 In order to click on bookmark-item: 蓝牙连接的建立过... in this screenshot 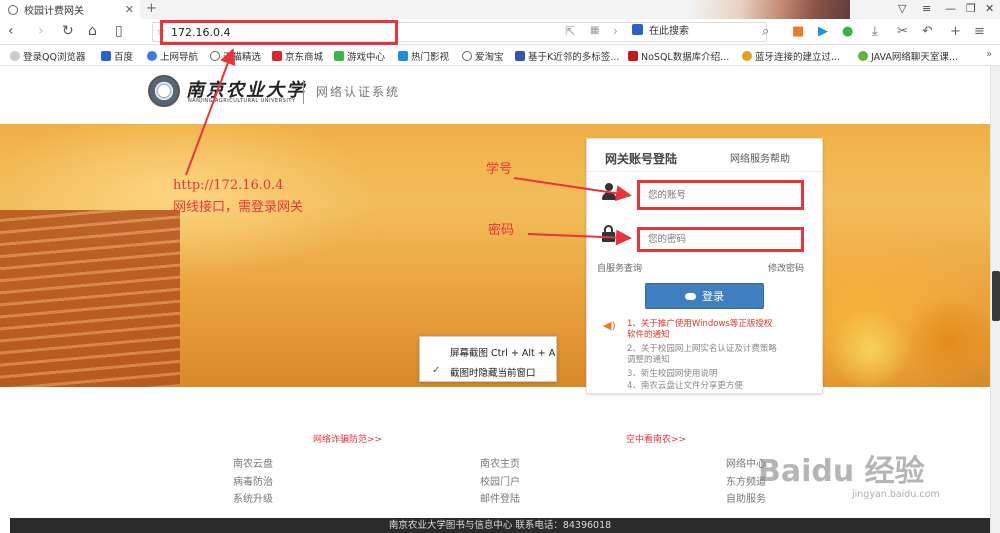, I will do `click(791, 56)`.